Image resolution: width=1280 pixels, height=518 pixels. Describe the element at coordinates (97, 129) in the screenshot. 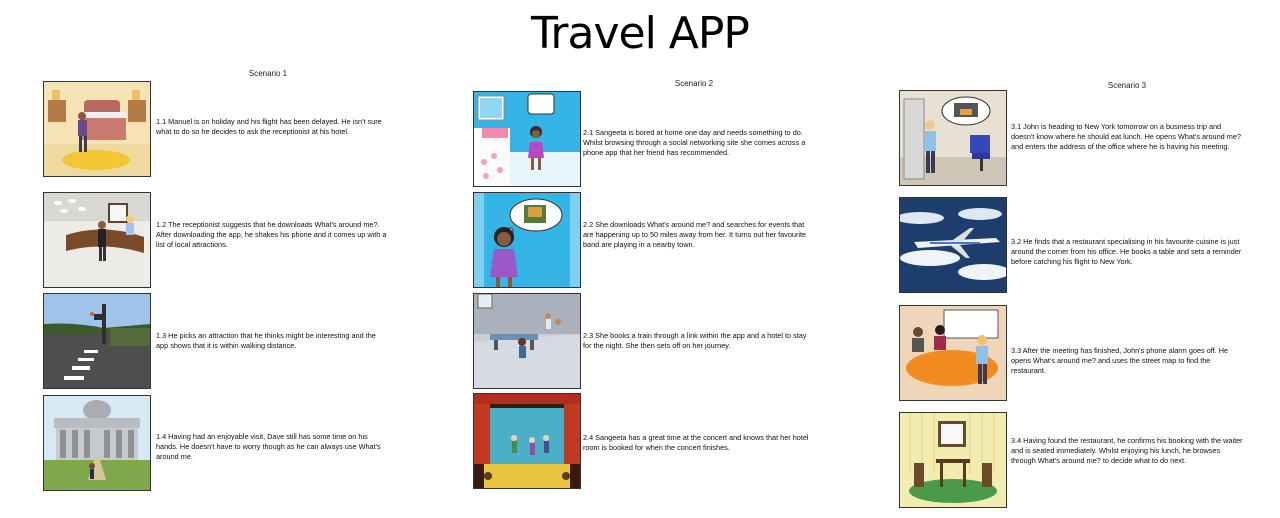

I see `hotel-room-illustration` at that location.